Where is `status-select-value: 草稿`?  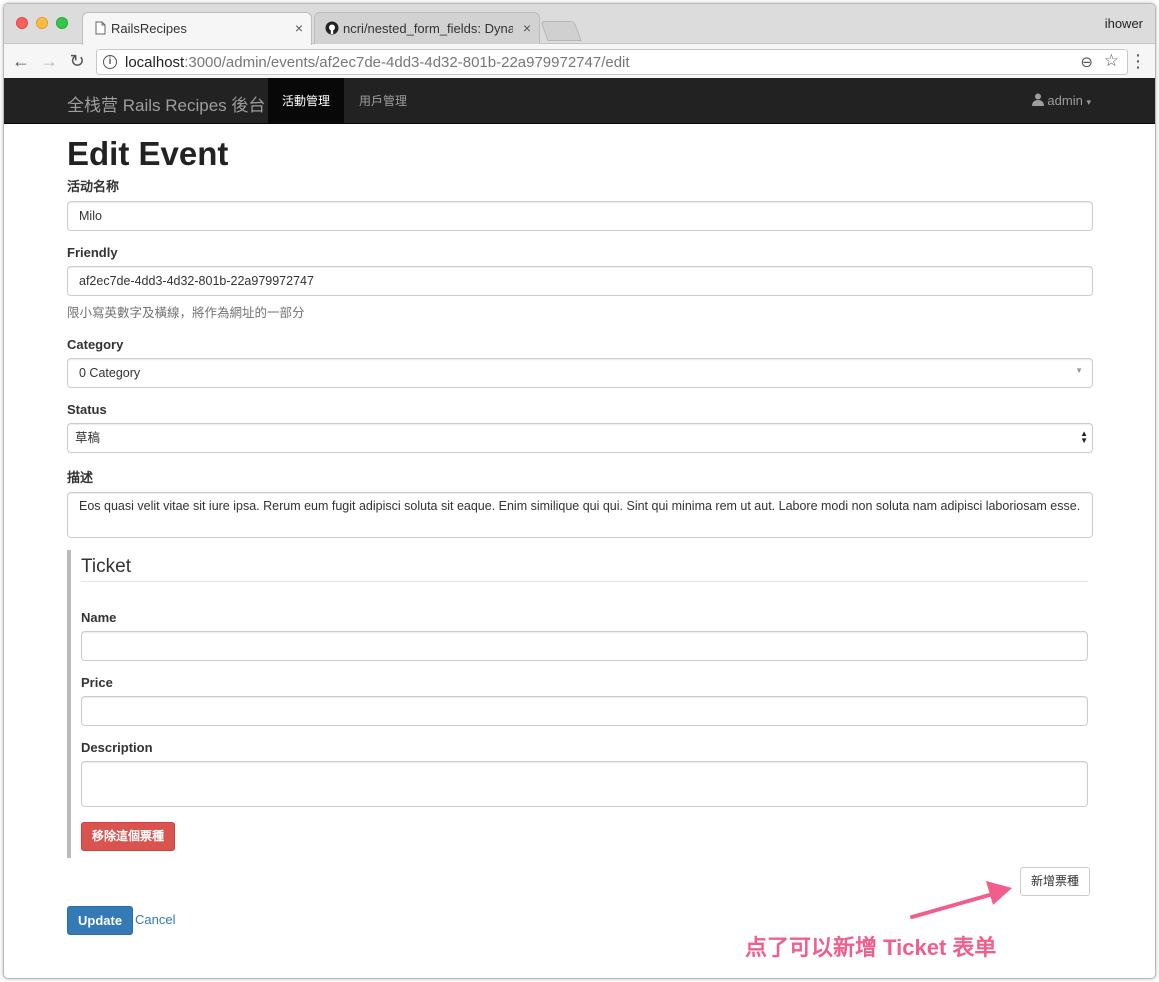
status-select-value: 草稿 is located at coordinates (580, 438).